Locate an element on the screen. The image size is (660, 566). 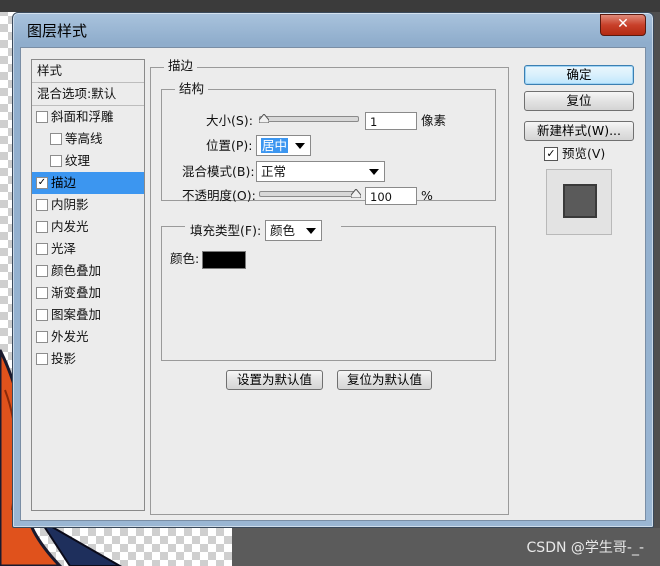
style-item-6: 内发光 is located at coordinates (88, 227).